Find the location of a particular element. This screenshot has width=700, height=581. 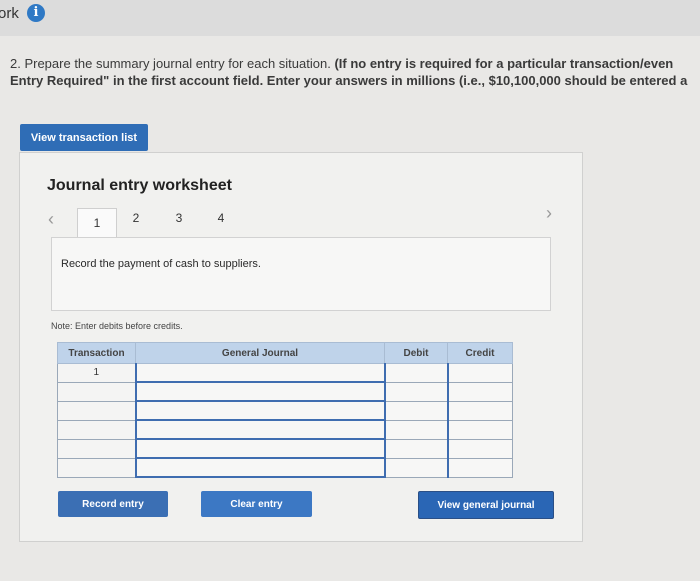

col-debit: Debit is located at coordinates (416, 353).